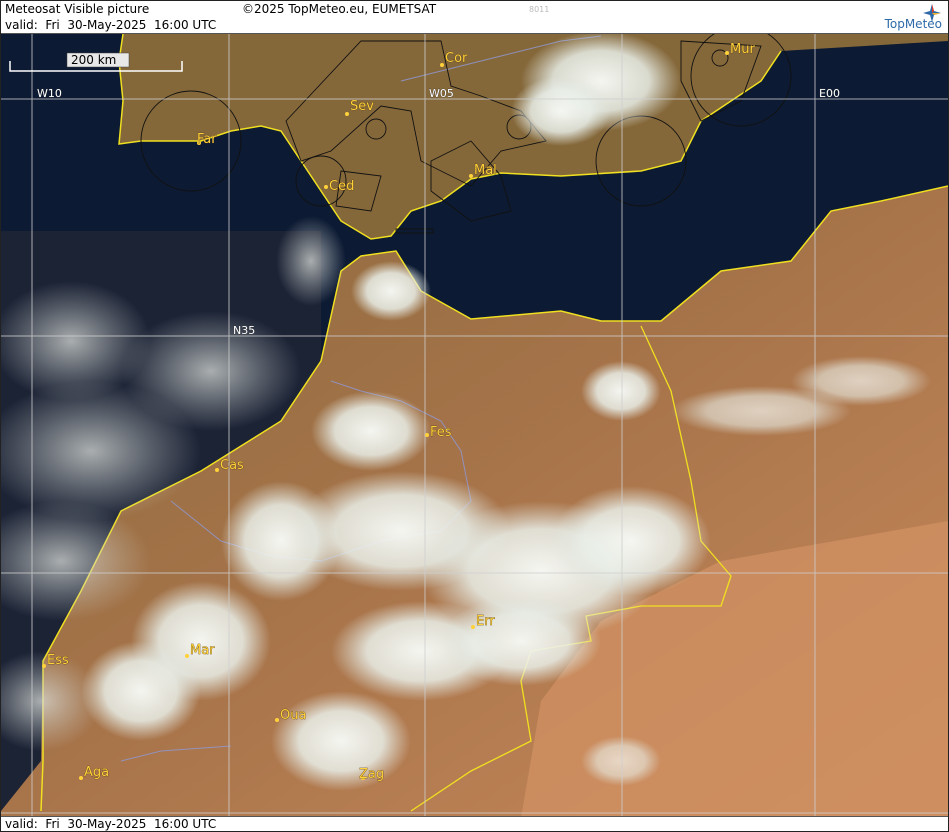  I want to click on city-label: Sev, so click(362, 106).